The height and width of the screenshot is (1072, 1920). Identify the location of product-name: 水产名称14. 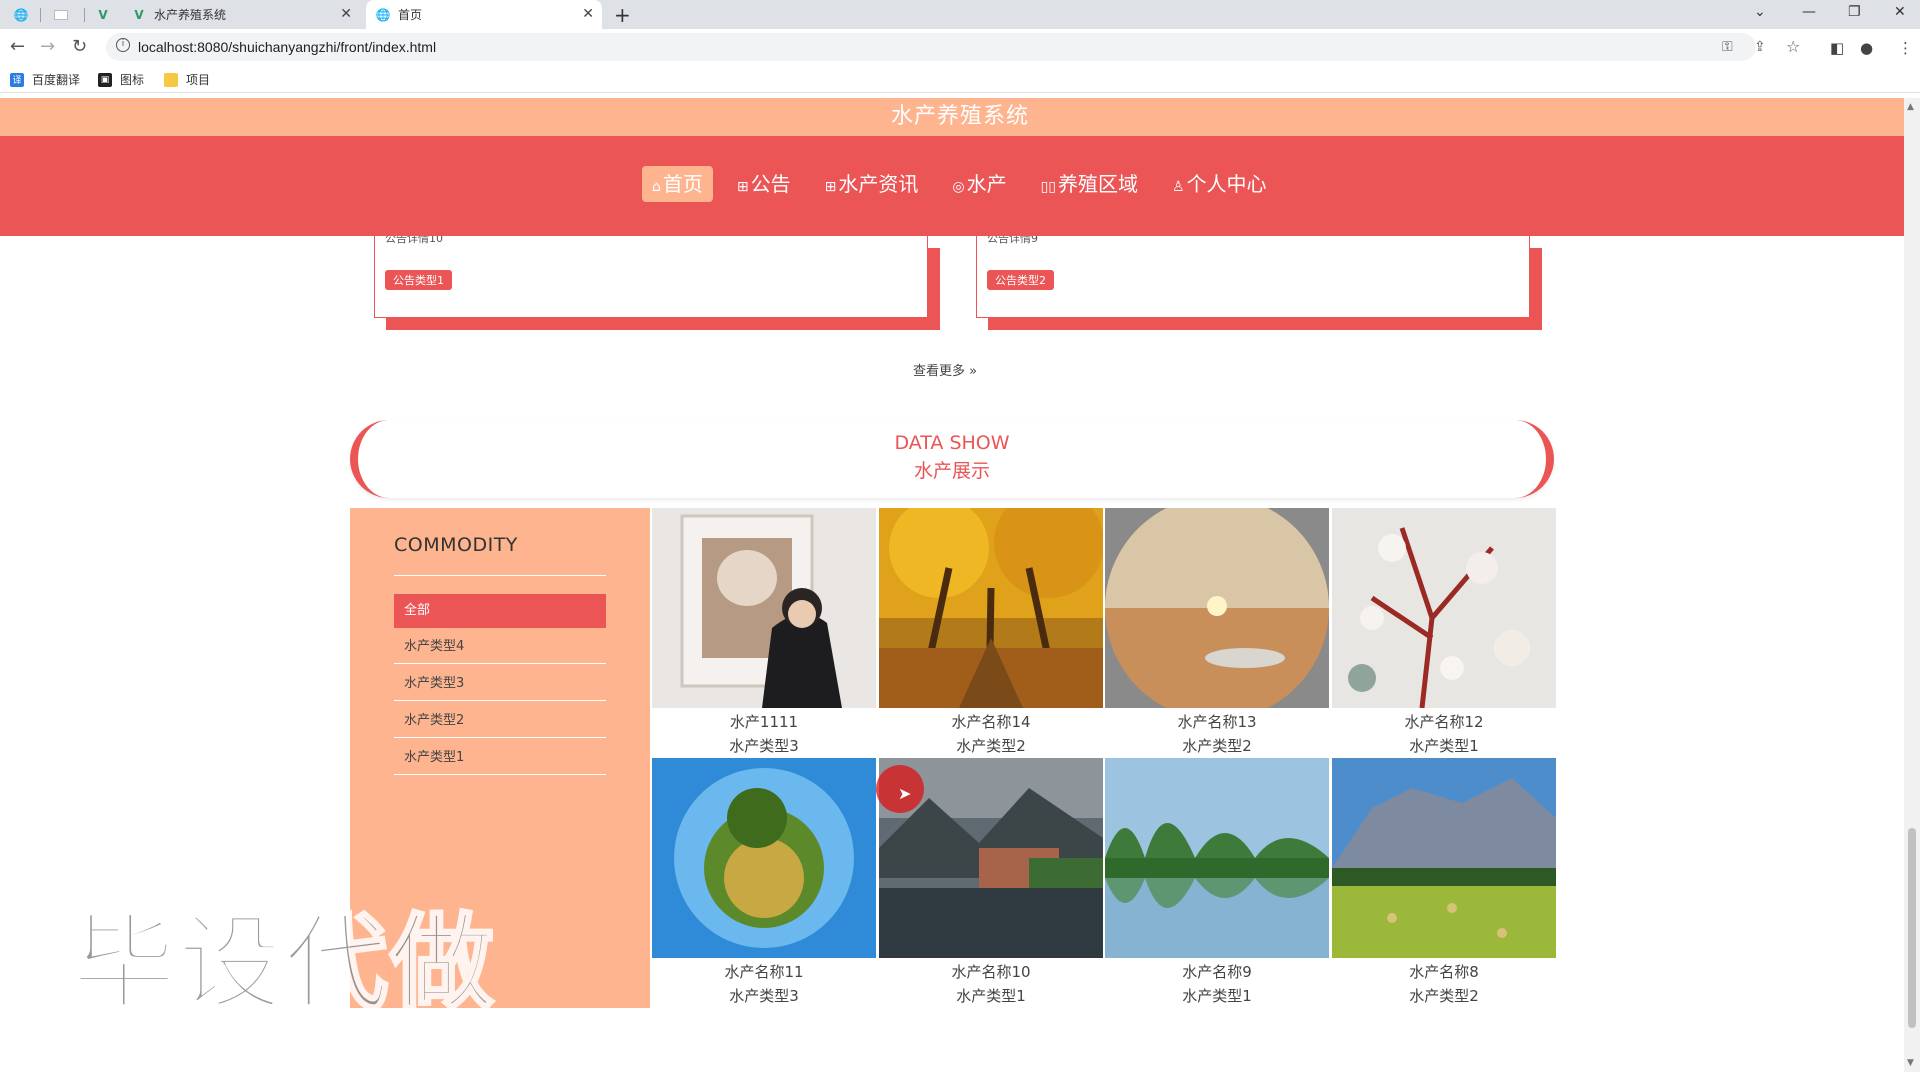
(991, 722).